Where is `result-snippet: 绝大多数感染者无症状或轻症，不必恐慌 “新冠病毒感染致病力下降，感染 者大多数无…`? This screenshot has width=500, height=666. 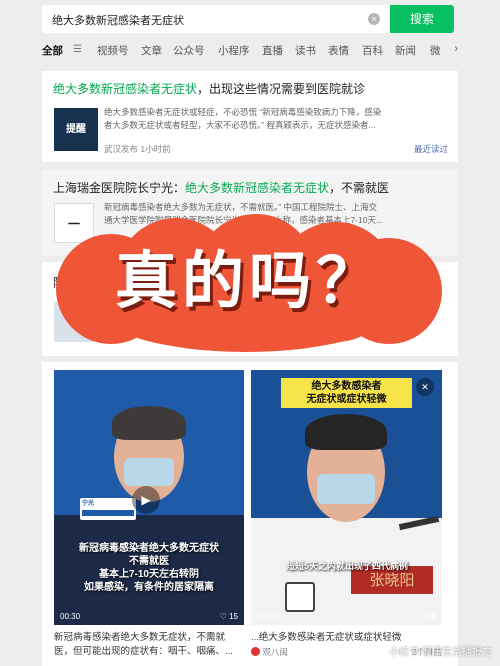
result-snippet: 绝大多数感染者无症状或轻症，不必恐慌 “新冠病毒感染致病力下降，感染 者大多数无… is located at coordinates (243, 118).